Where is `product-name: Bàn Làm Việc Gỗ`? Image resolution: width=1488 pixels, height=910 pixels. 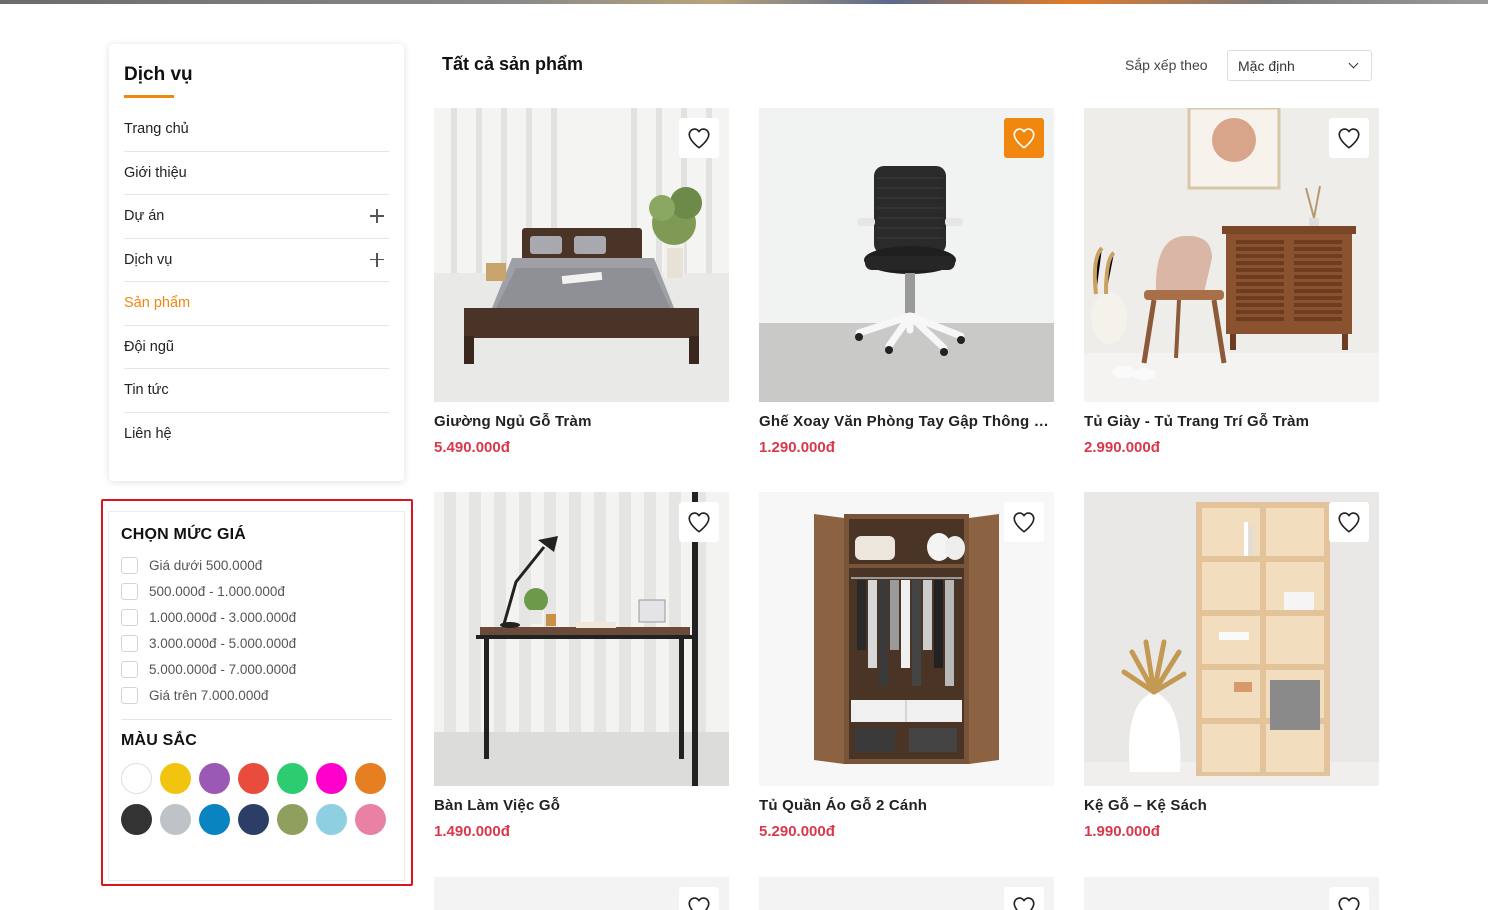 product-name: Bàn Làm Việc Gỗ is located at coordinates (581, 805).